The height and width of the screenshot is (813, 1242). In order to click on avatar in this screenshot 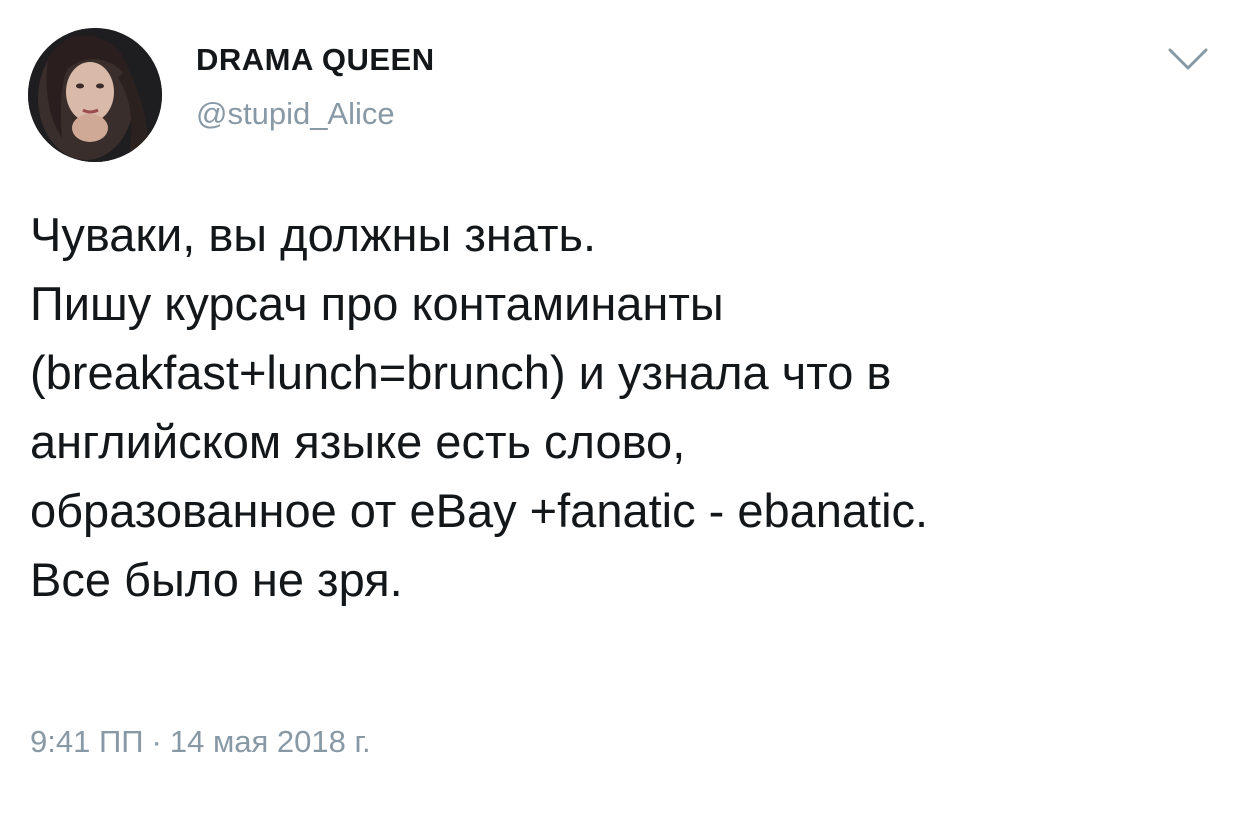, I will do `click(95, 95)`.